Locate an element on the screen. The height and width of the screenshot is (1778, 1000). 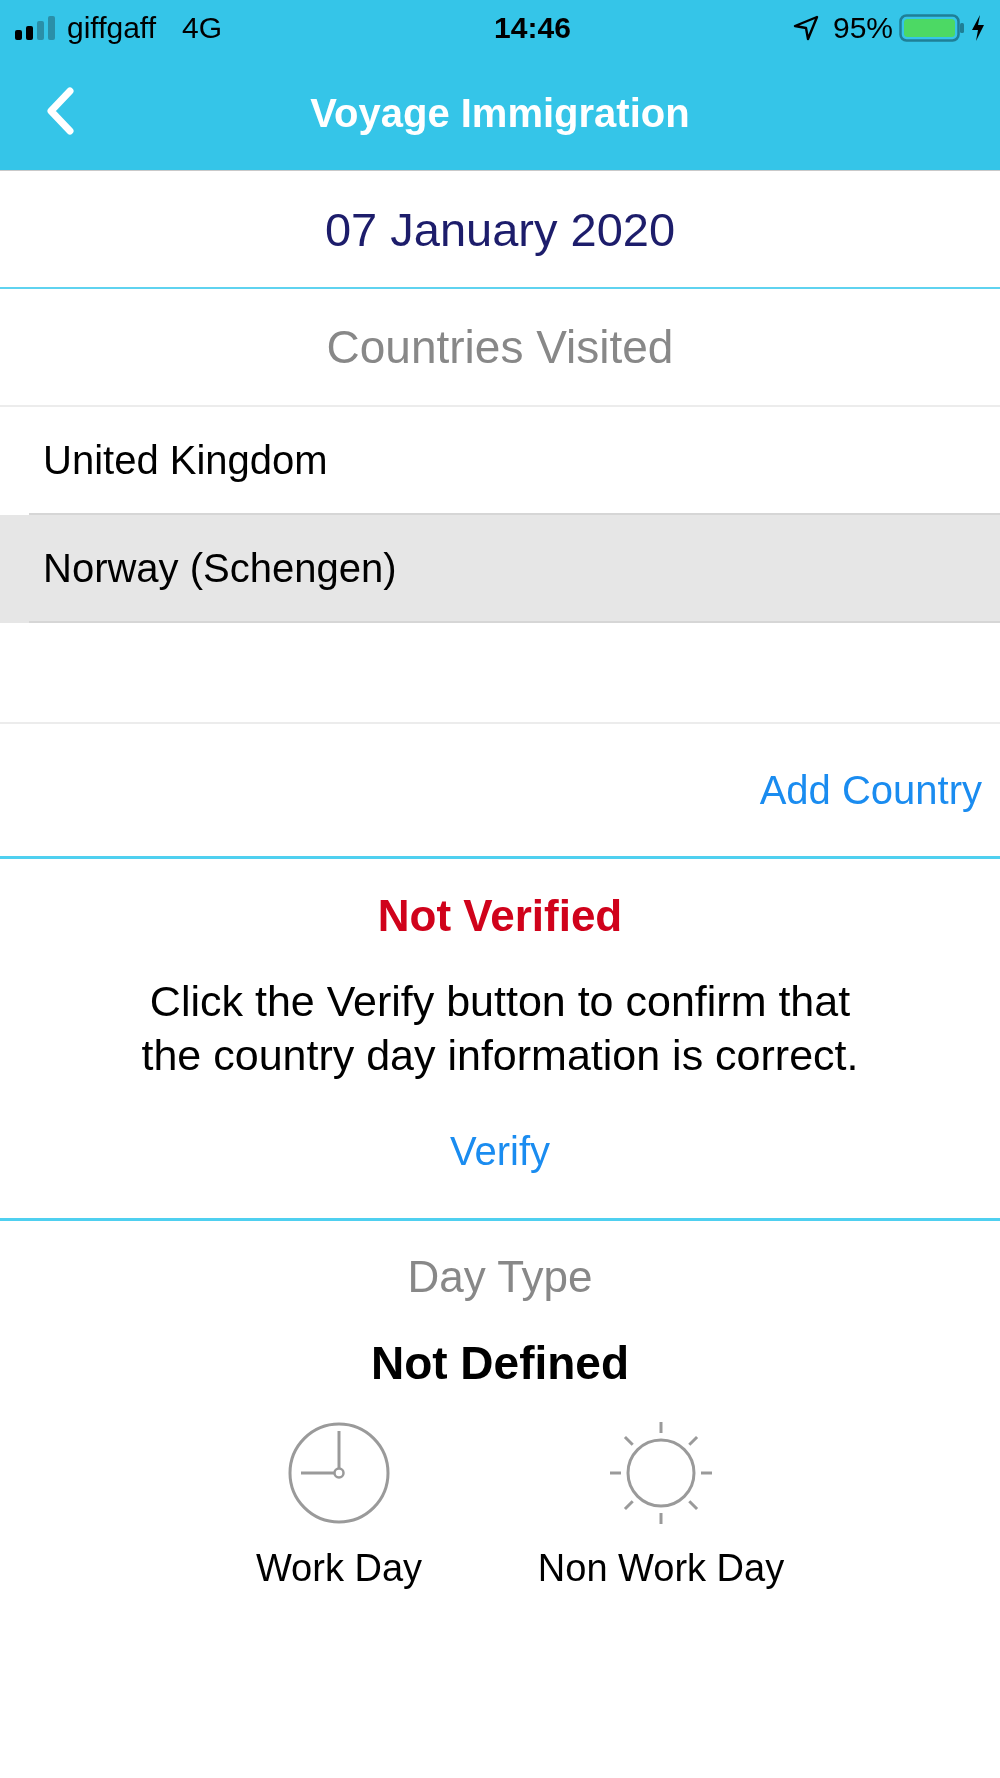
day-type-option: Non Work Day is located at coordinates (661, 1506).